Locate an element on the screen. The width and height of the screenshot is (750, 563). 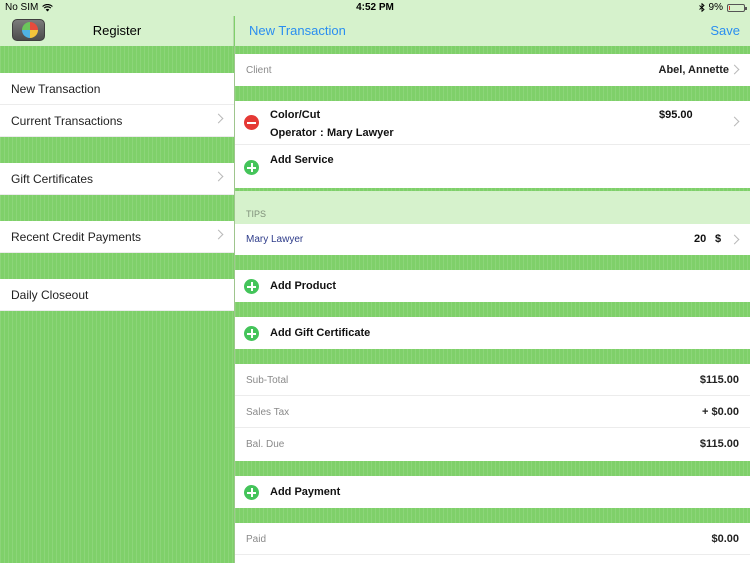
add-gift-certificate-label: Add Gift Certificate is located at coordinates (320, 333).